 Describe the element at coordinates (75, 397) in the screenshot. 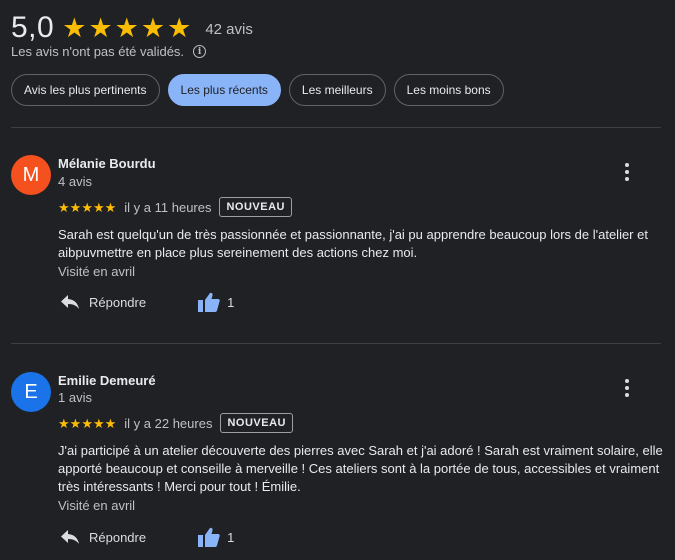

I see `author-review-count: 1 avis` at that location.